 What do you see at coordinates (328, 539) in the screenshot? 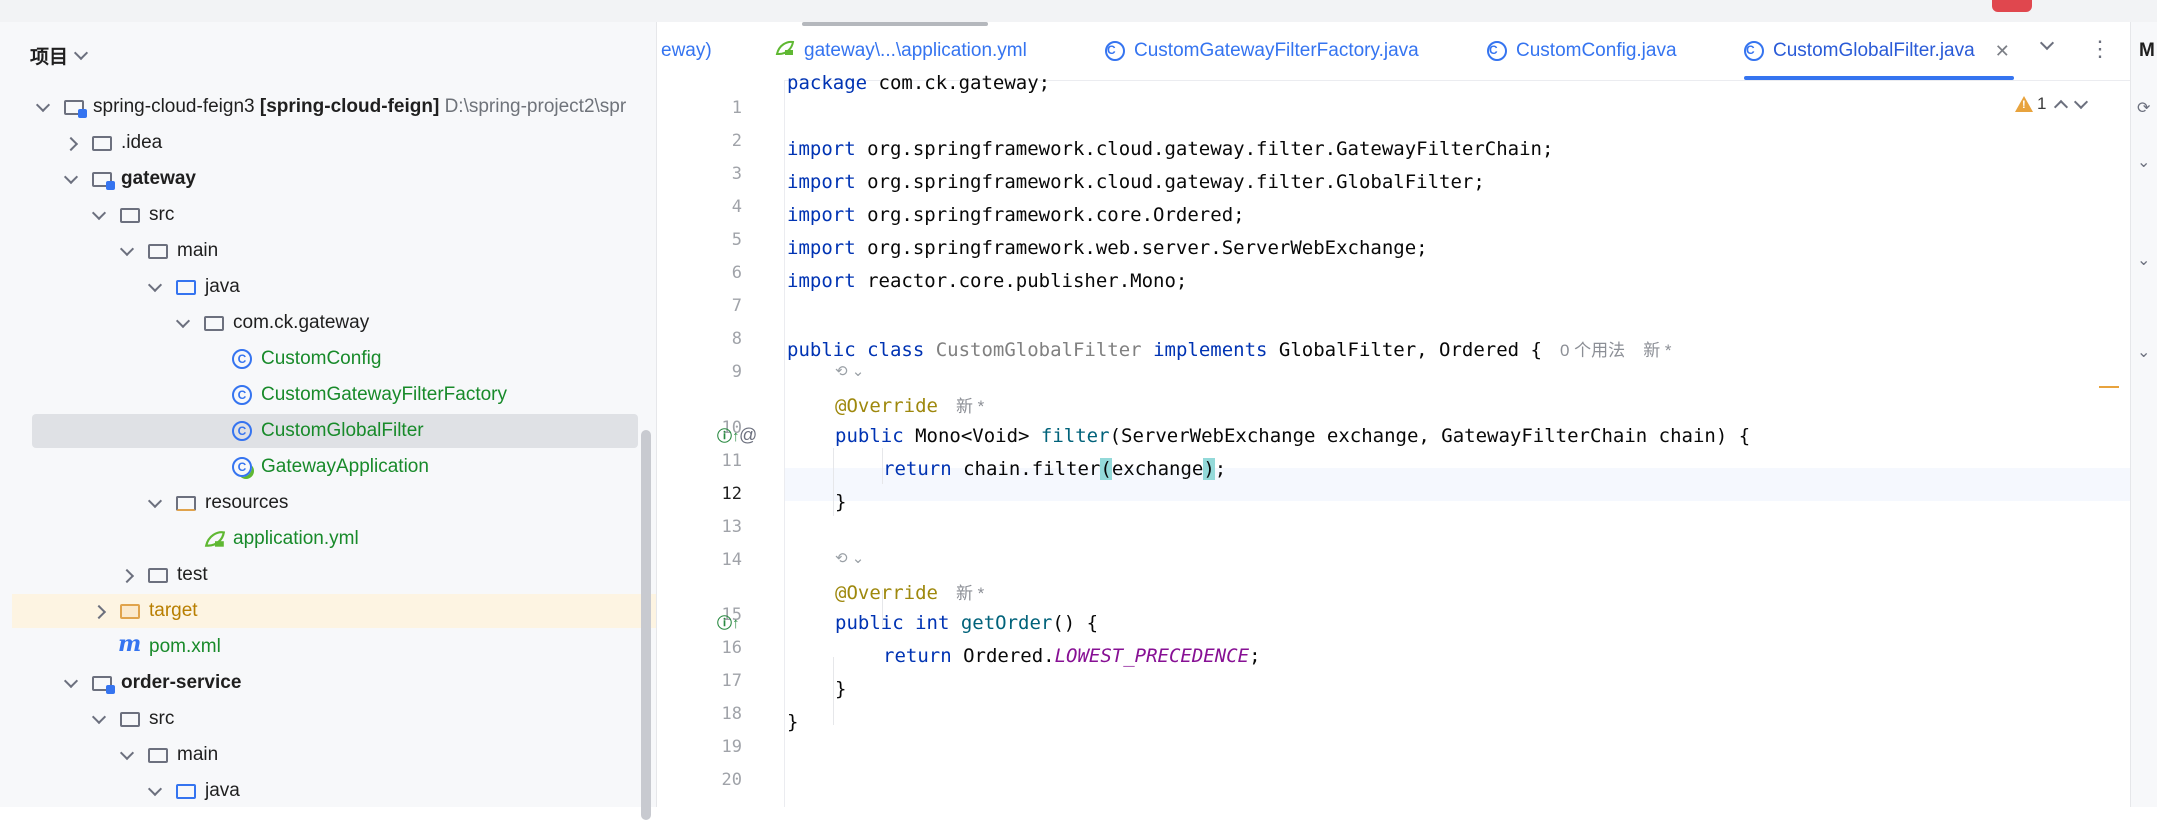
I see `tree-item: application.yml` at bounding box center [328, 539].